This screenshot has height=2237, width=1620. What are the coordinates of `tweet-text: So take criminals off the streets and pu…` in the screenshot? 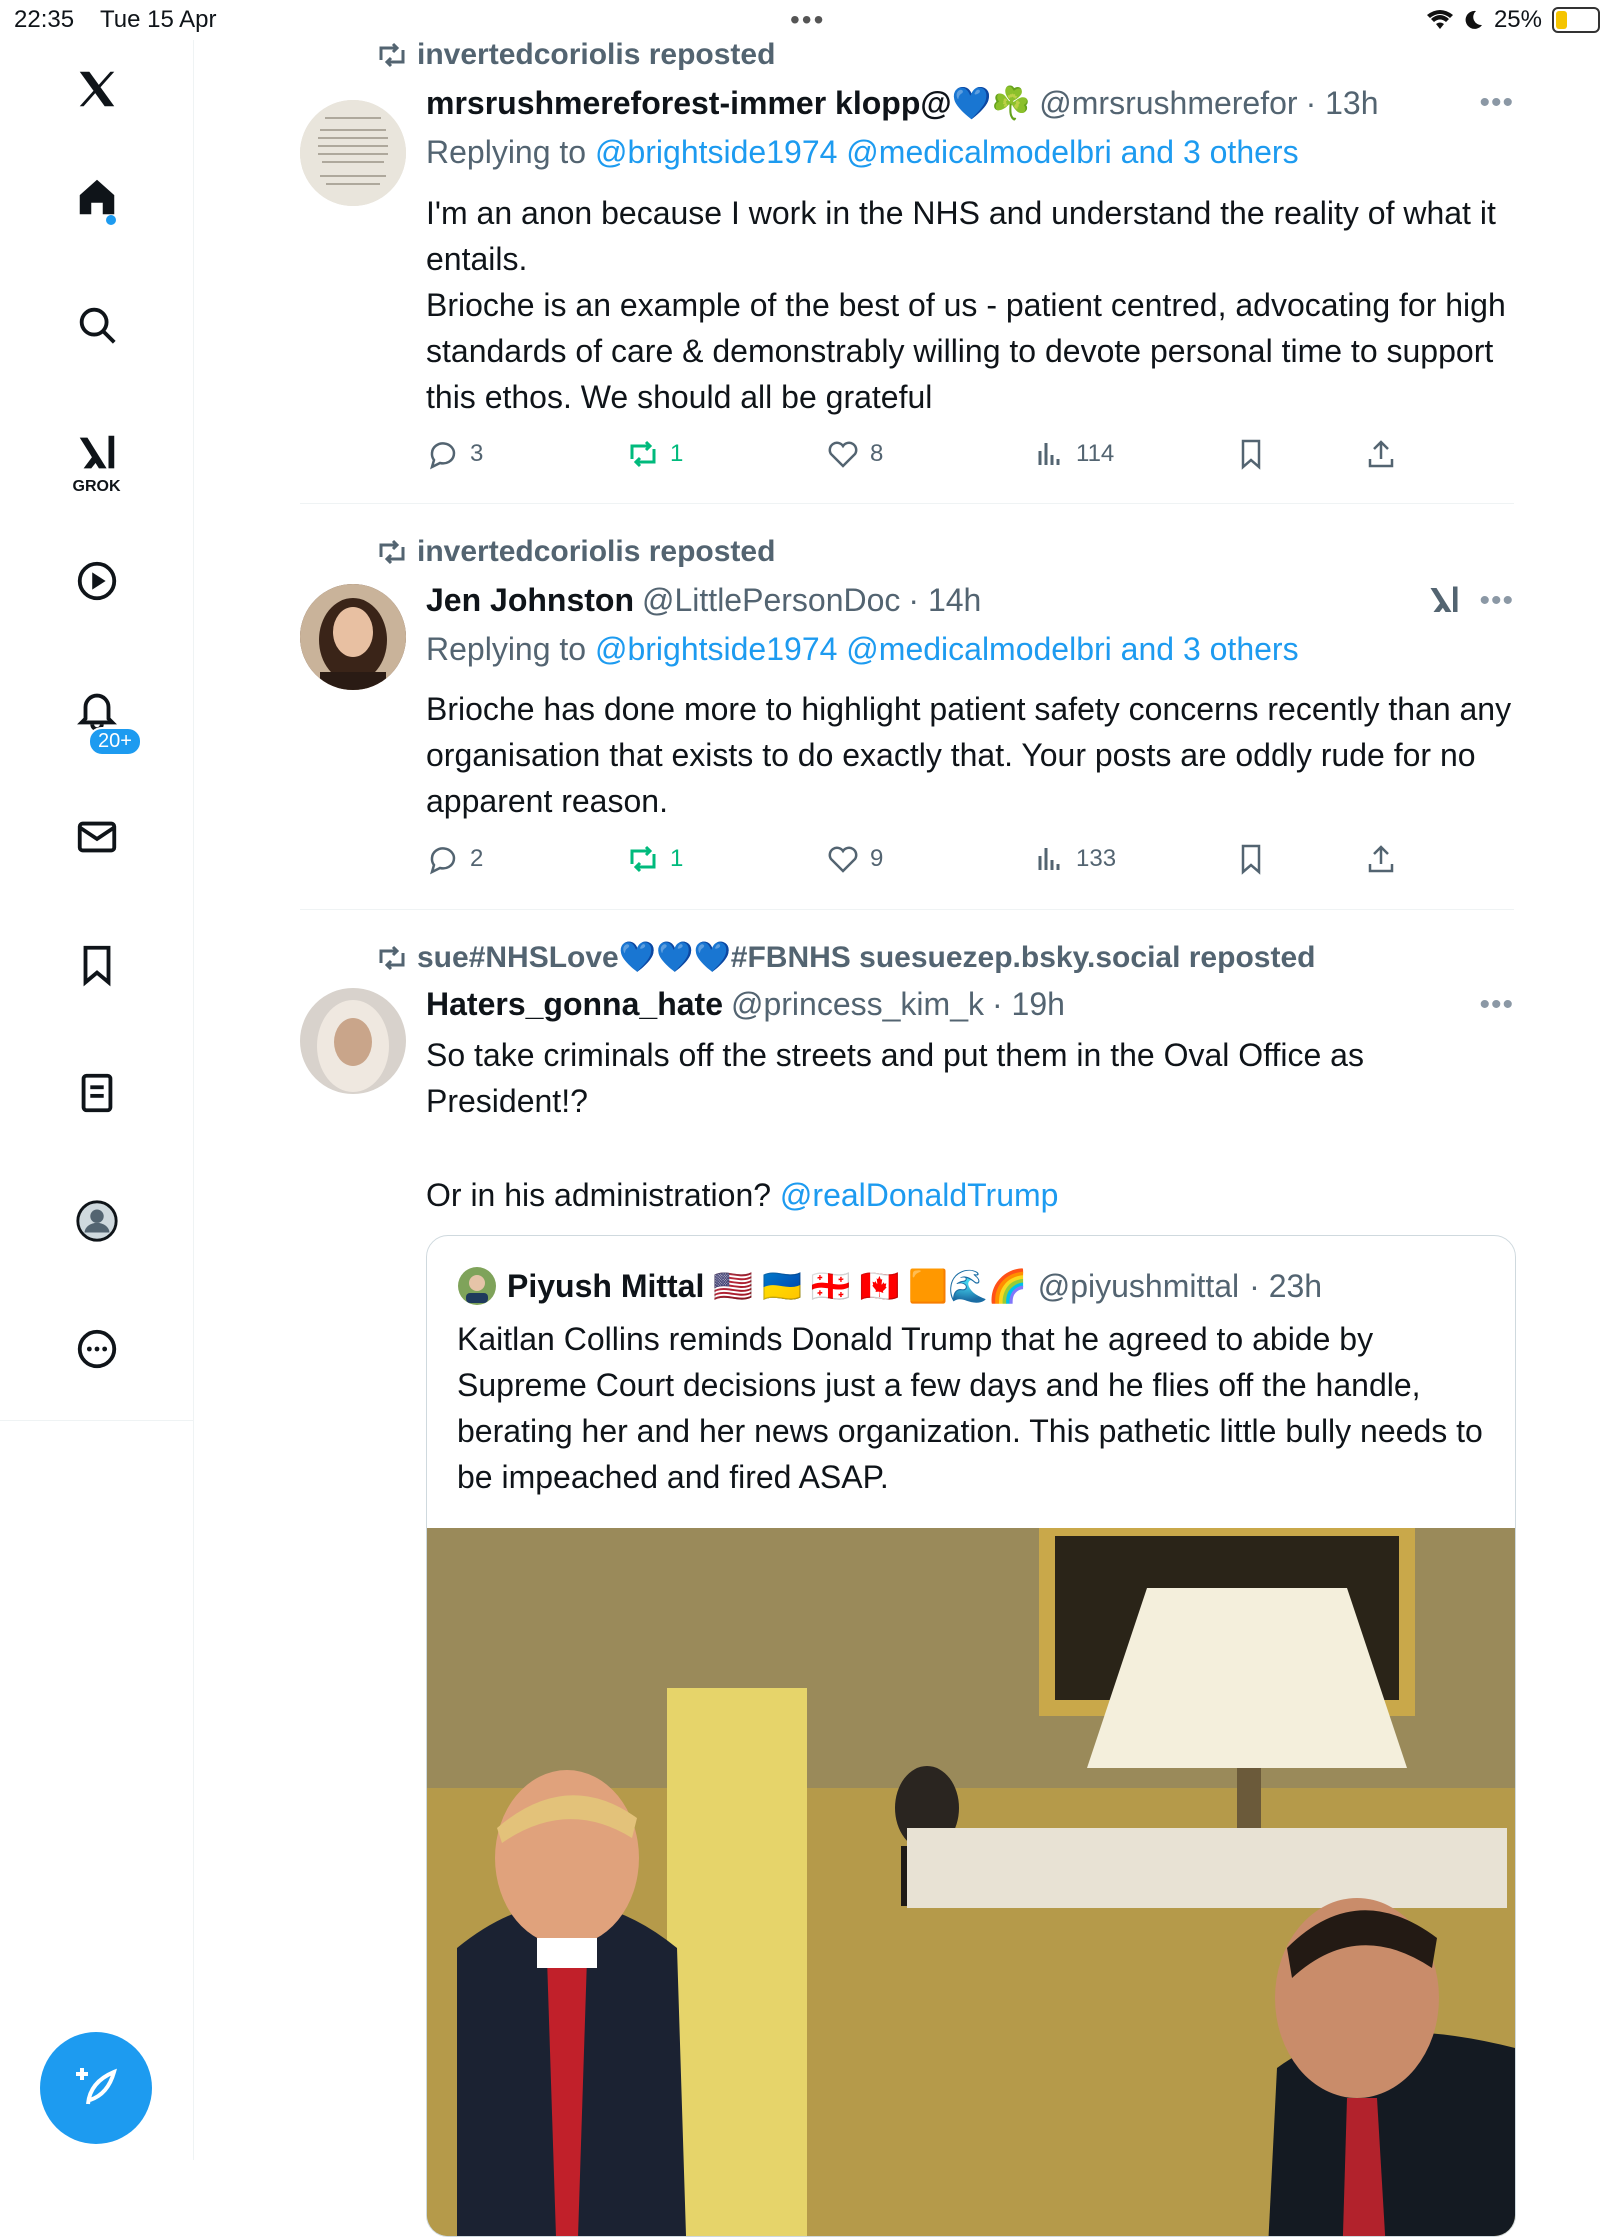 It's located at (895, 1078).